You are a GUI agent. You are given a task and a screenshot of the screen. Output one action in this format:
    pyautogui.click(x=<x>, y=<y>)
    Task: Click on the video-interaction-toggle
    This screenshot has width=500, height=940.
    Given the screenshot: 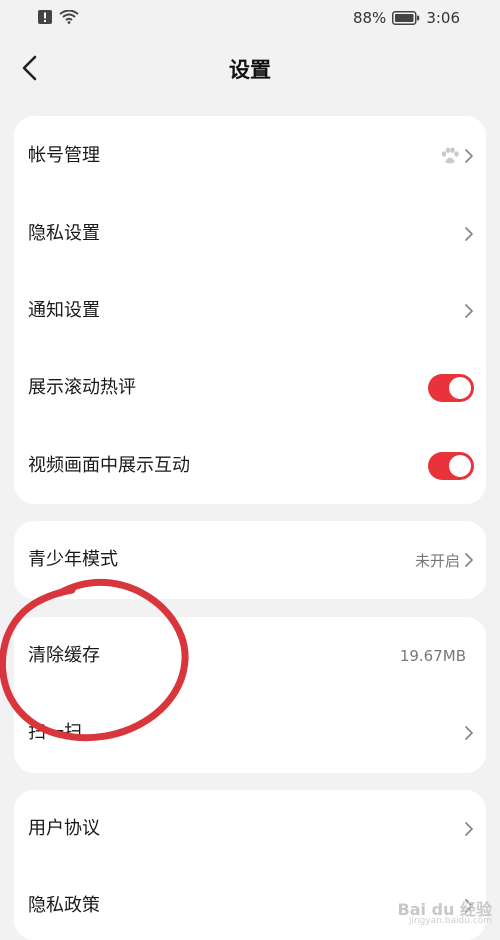 What is the action you would take?
    pyautogui.click(x=451, y=466)
    